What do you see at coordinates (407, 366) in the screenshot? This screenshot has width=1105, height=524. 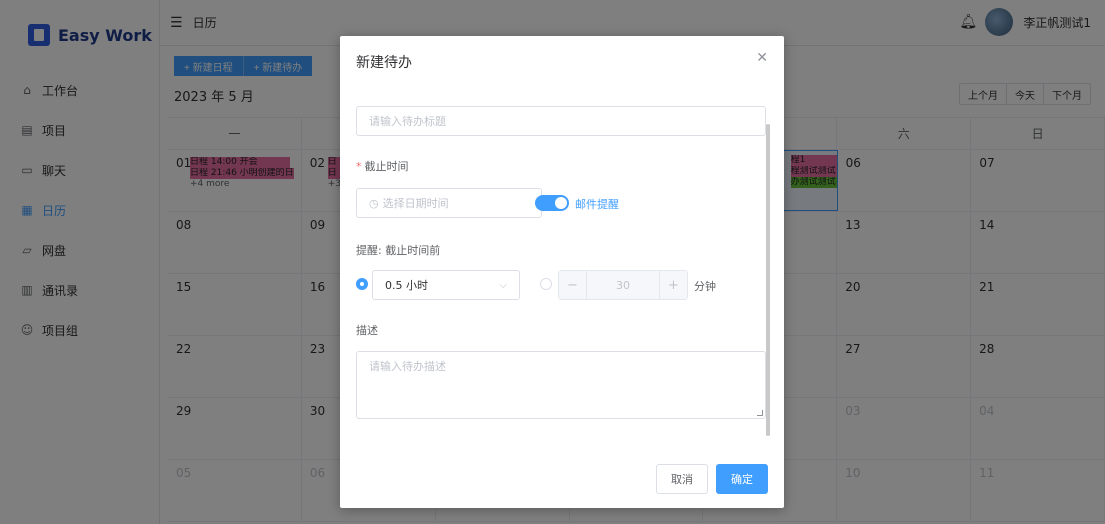 I see `description-placeholder: 请输入待办描述` at bounding box center [407, 366].